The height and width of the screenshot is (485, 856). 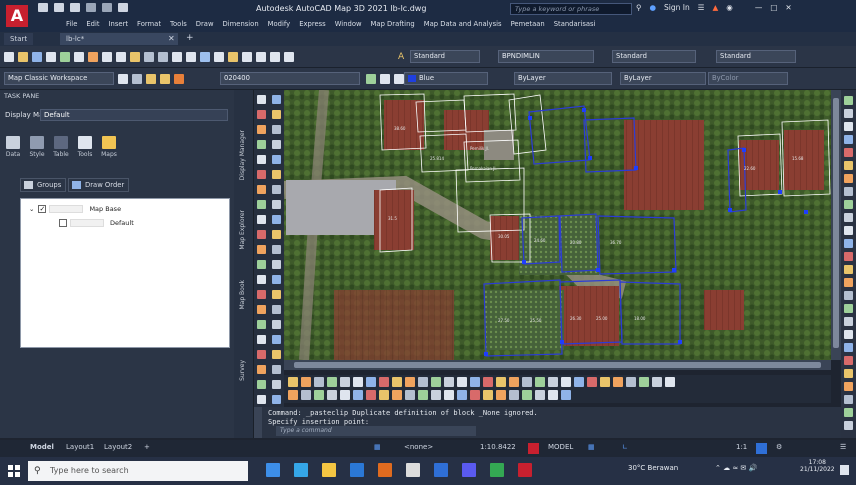 What do you see at coordinates (653, 7) in the screenshot?
I see `user-icon: ●` at bounding box center [653, 7].